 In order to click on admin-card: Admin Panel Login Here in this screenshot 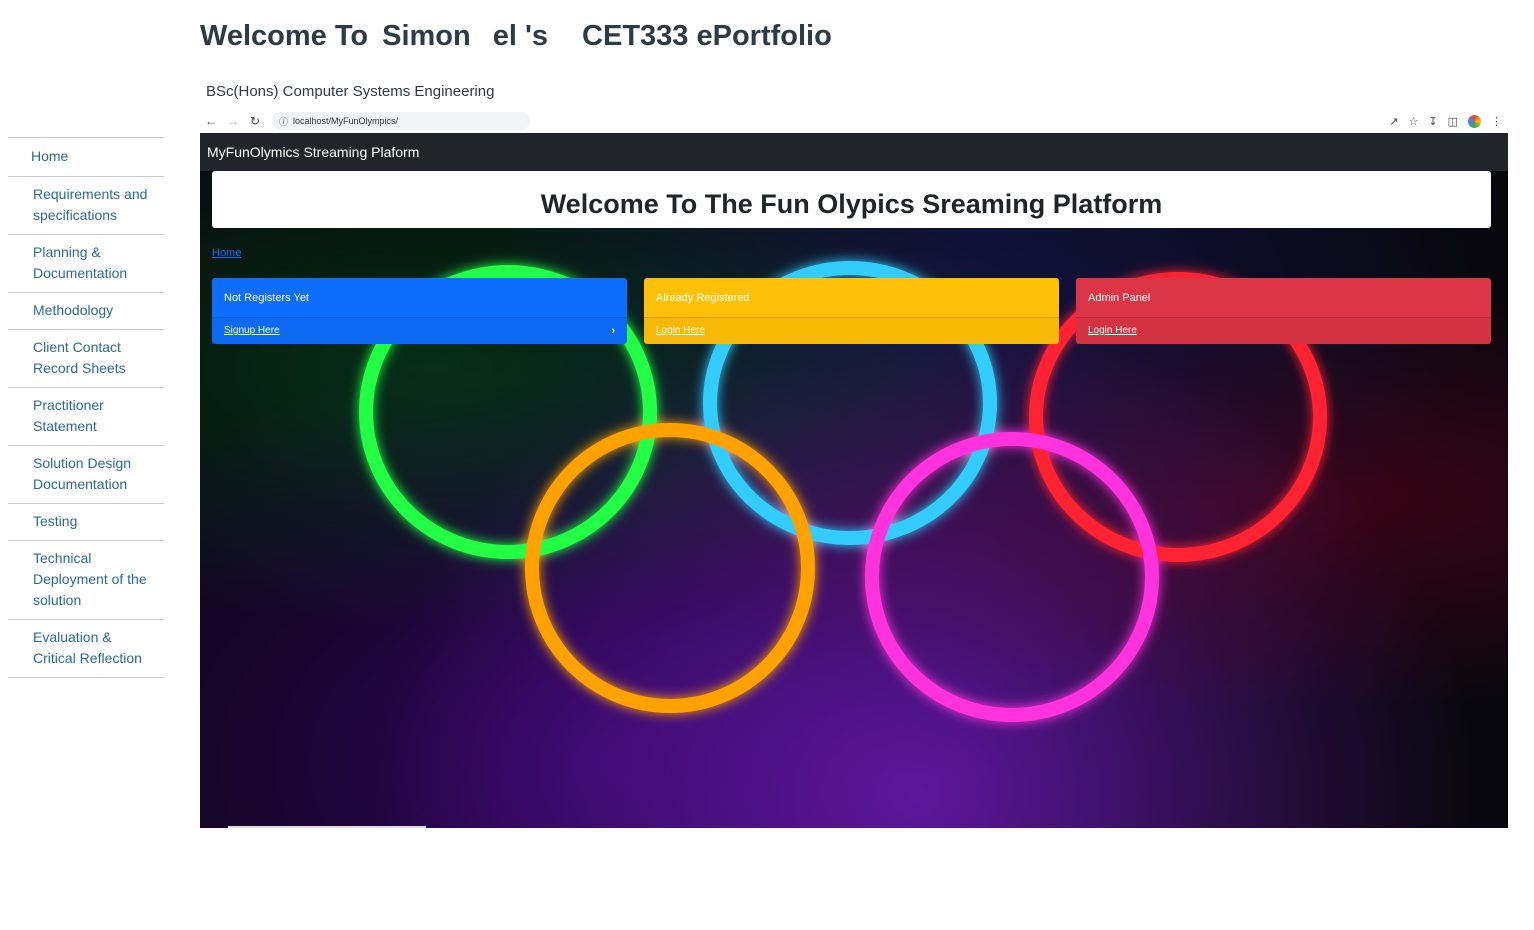, I will do `click(1283, 311)`.